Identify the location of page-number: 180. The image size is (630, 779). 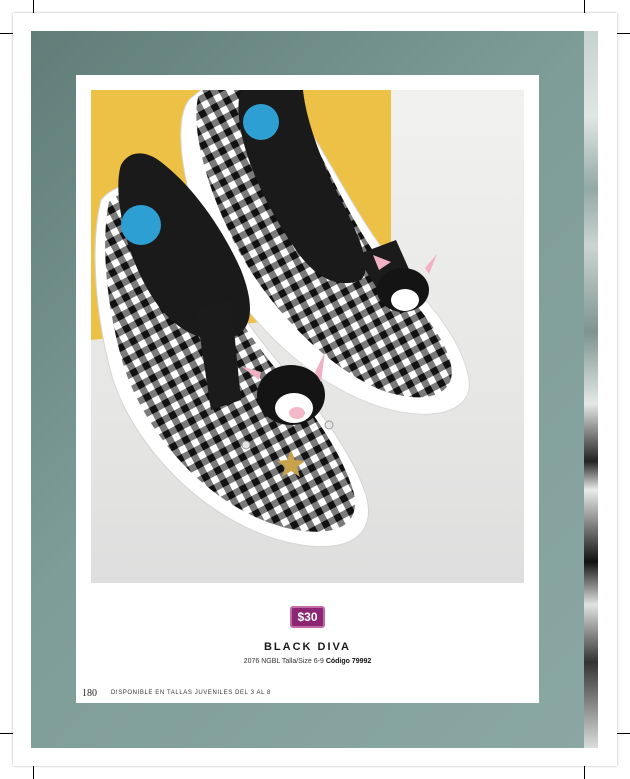
(89, 693).